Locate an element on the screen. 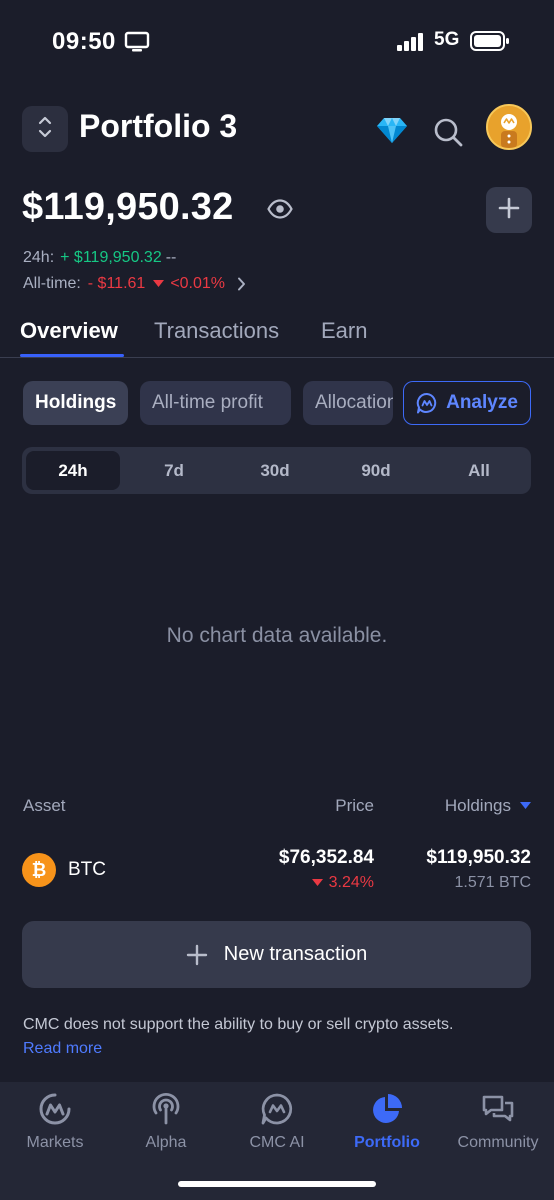 The width and height of the screenshot is (554, 1200). nav-cmc-ai-label: CMC AI is located at coordinates (277, 1142).